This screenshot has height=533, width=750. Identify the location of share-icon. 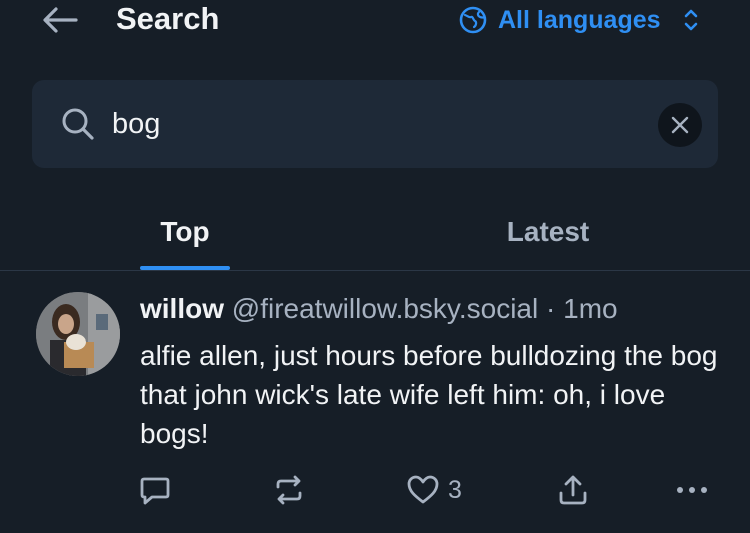
(573, 490).